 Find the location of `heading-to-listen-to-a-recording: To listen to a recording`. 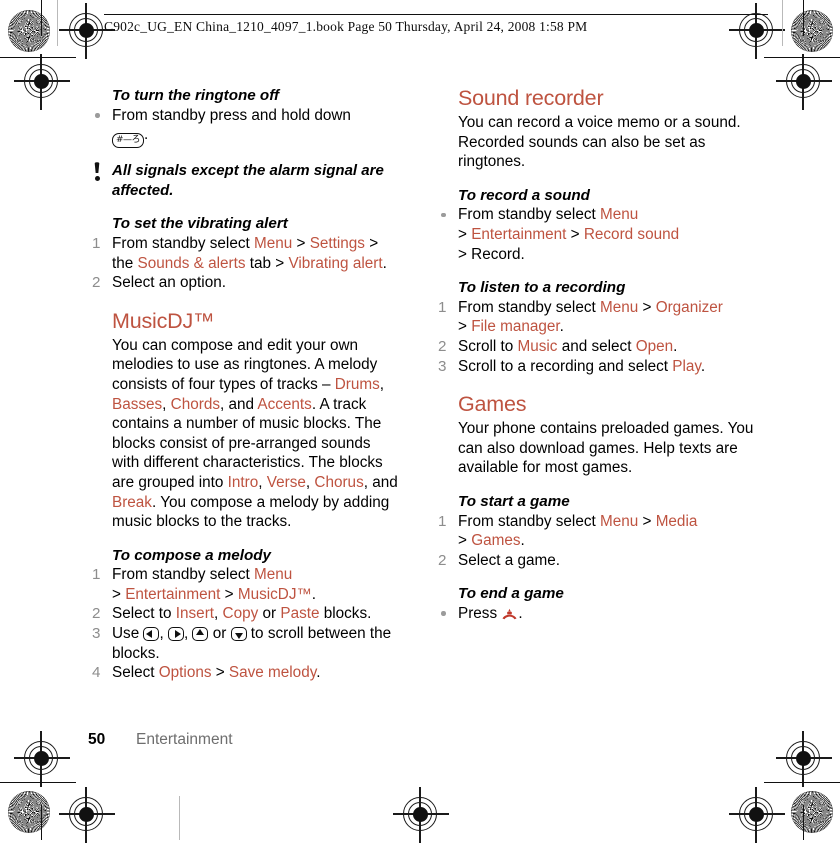

heading-to-listen-to-a-recording: To listen to a recording is located at coordinates (542, 288).